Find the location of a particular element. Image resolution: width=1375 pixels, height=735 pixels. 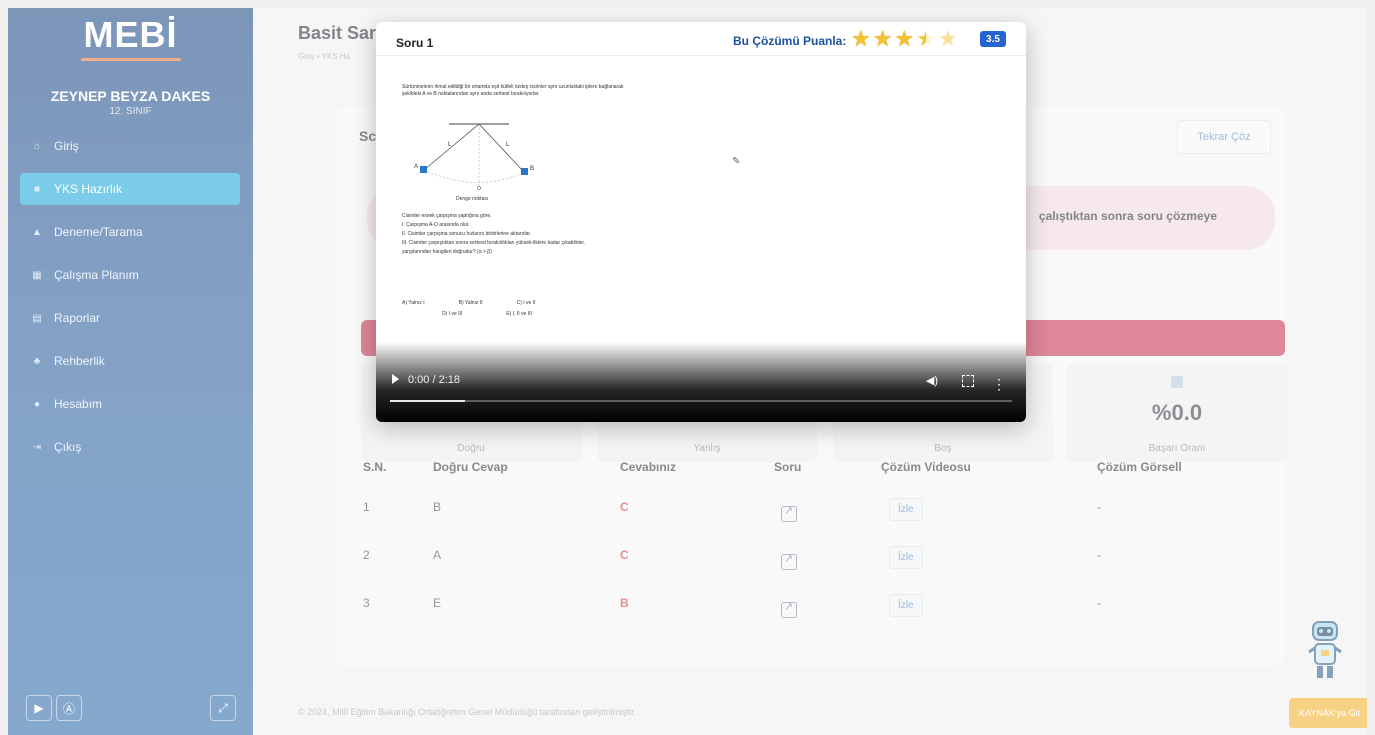

pendulum-figure: A B L L O is located at coordinates (474, 157).